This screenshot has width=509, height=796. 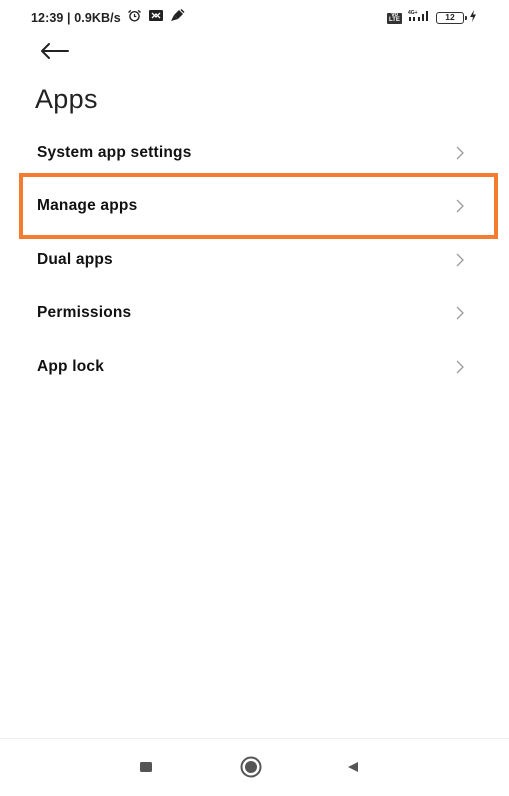 I want to click on recents-button, so click(x=146, y=769).